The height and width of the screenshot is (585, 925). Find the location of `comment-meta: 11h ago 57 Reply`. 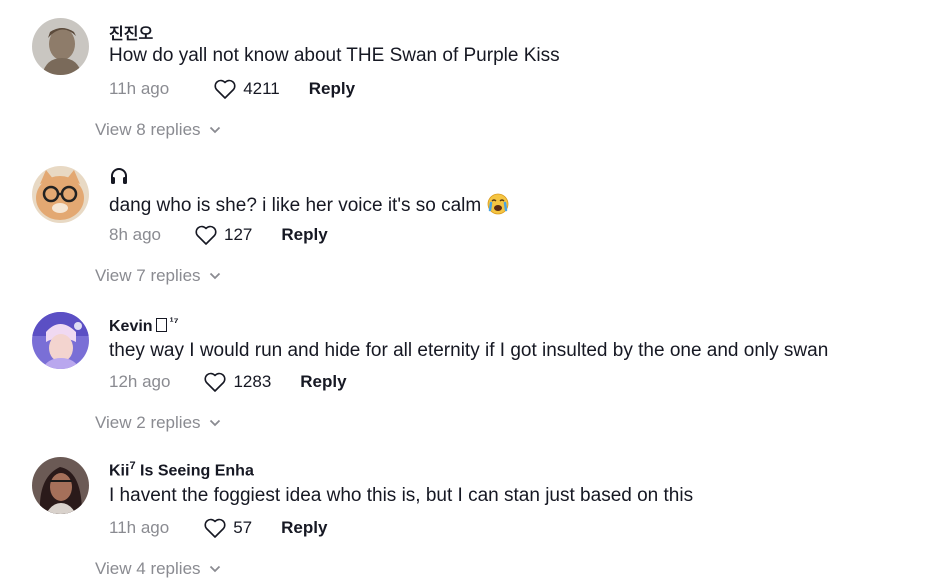

comment-meta: 11h ago 57 Reply is located at coordinates (218, 528).